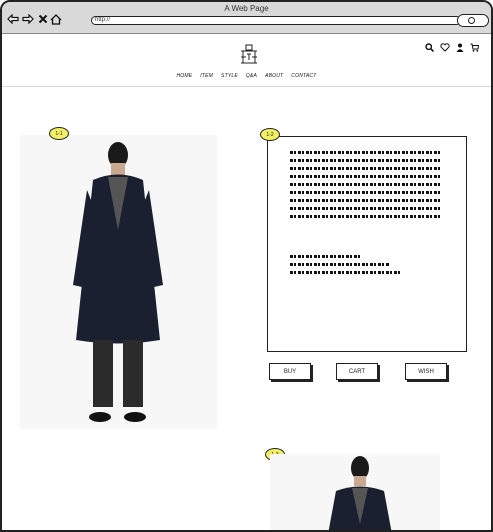 The height and width of the screenshot is (532, 493). I want to click on address-bar: http://, so click(276, 20).